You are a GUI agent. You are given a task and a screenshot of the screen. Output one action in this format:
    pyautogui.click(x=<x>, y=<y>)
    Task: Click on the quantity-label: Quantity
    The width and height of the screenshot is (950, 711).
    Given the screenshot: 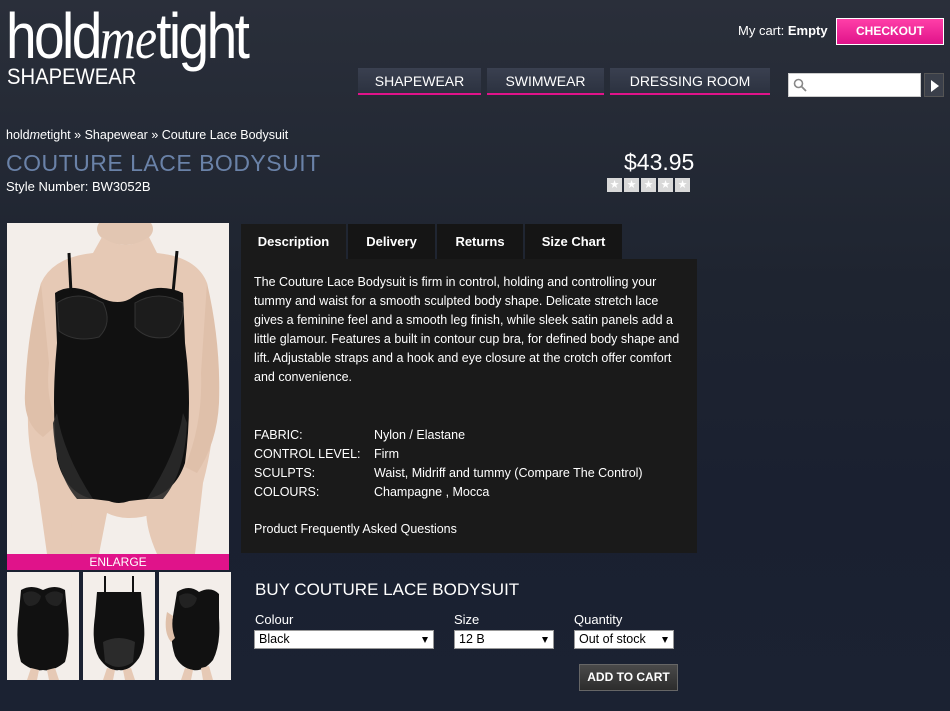 What is the action you would take?
    pyautogui.click(x=598, y=619)
    